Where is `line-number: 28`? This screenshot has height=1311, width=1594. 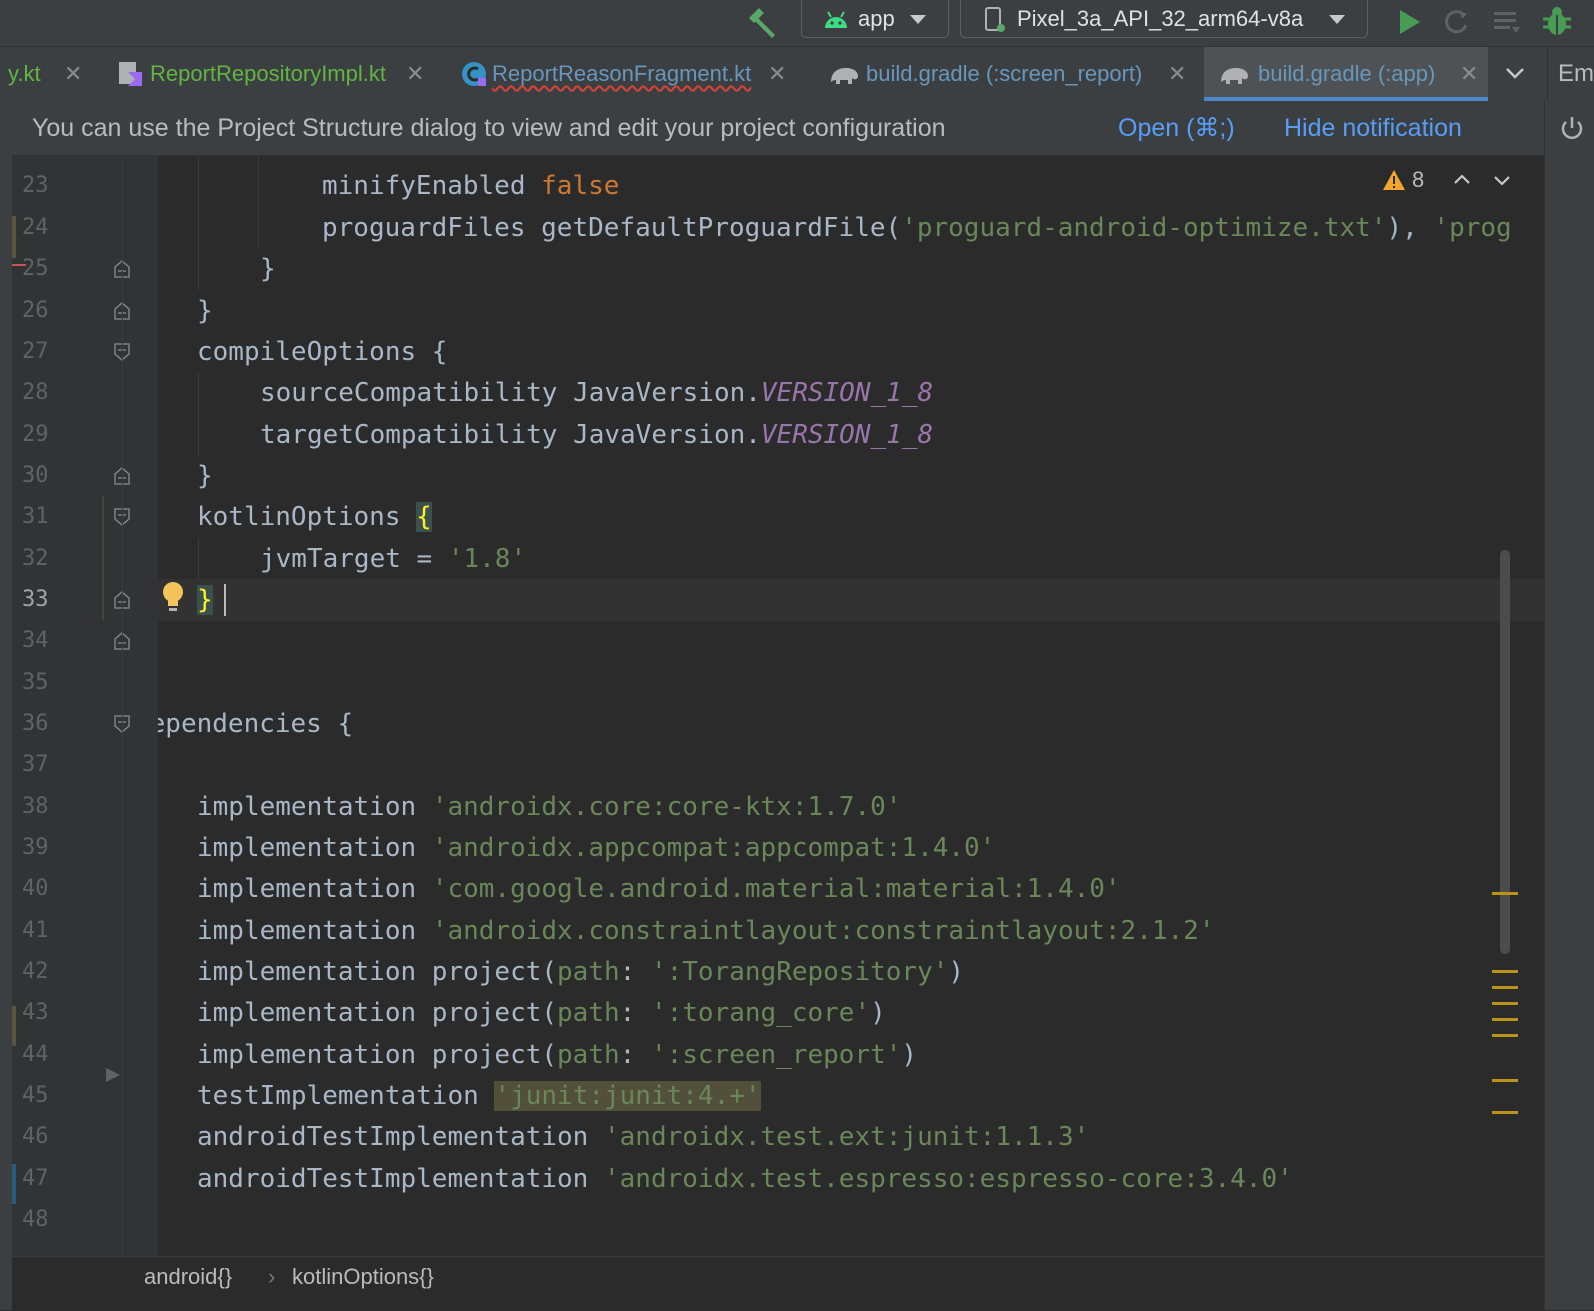
line-number: 28 is located at coordinates (35, 392).